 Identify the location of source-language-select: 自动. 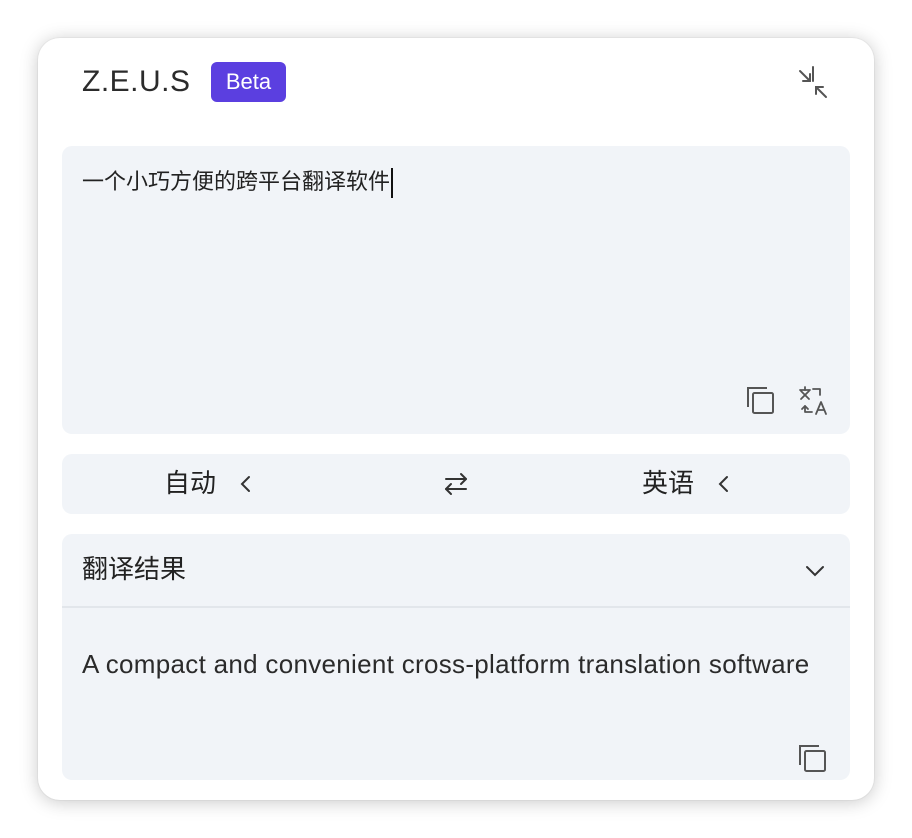
(208, 484).